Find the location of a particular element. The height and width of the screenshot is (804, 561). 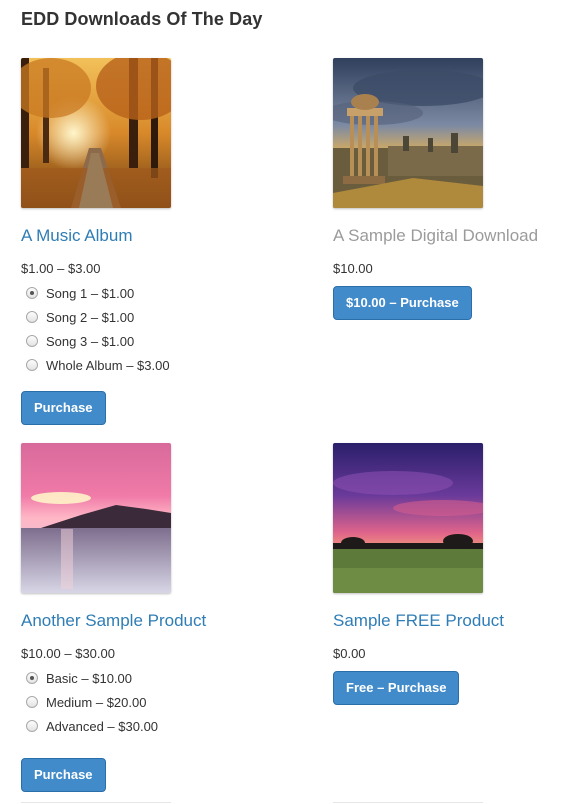

price-option: Medium – $20.00 is located at coordinates (151, 702).